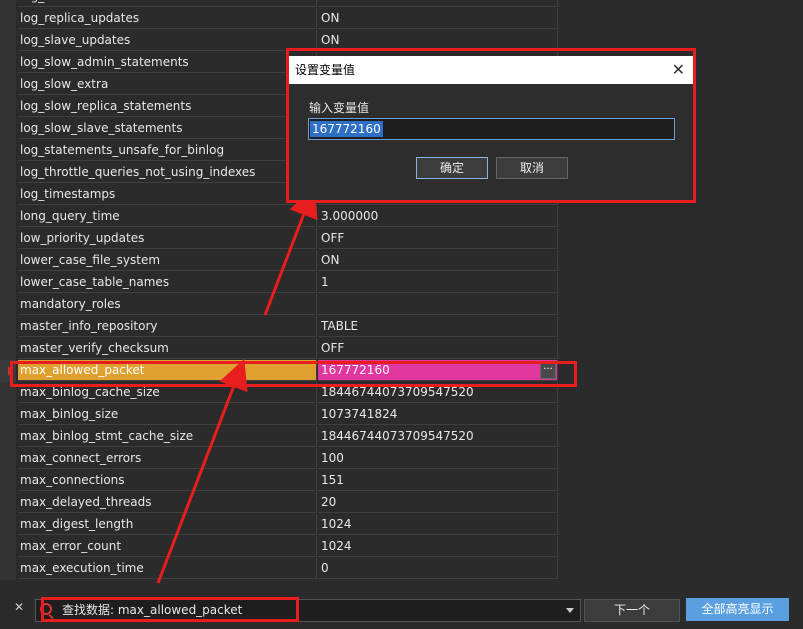  What do you see at coordinates (438, 326) in the screenshot?
I see `variable-value-cell: TABLE` at bounding box center [438, 326].